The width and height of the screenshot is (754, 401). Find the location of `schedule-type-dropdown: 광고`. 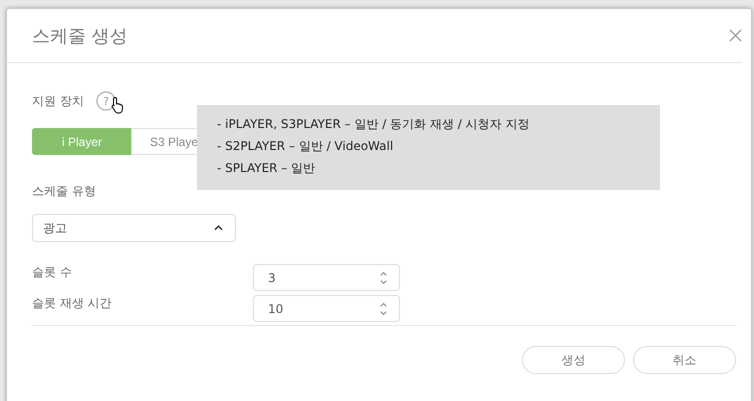

schedule-type-dropdown: 광고 is located at coordinates (134, 228).